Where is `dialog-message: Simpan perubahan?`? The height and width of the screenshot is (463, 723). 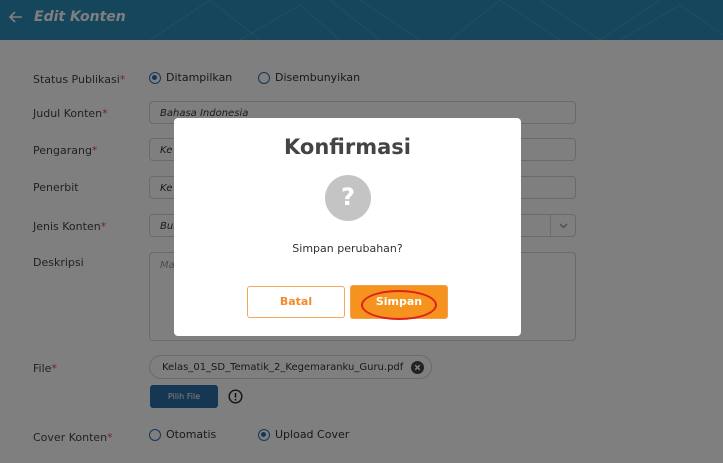 dialog-message: Simpan perubahan? is located at coordinates (347, 248).